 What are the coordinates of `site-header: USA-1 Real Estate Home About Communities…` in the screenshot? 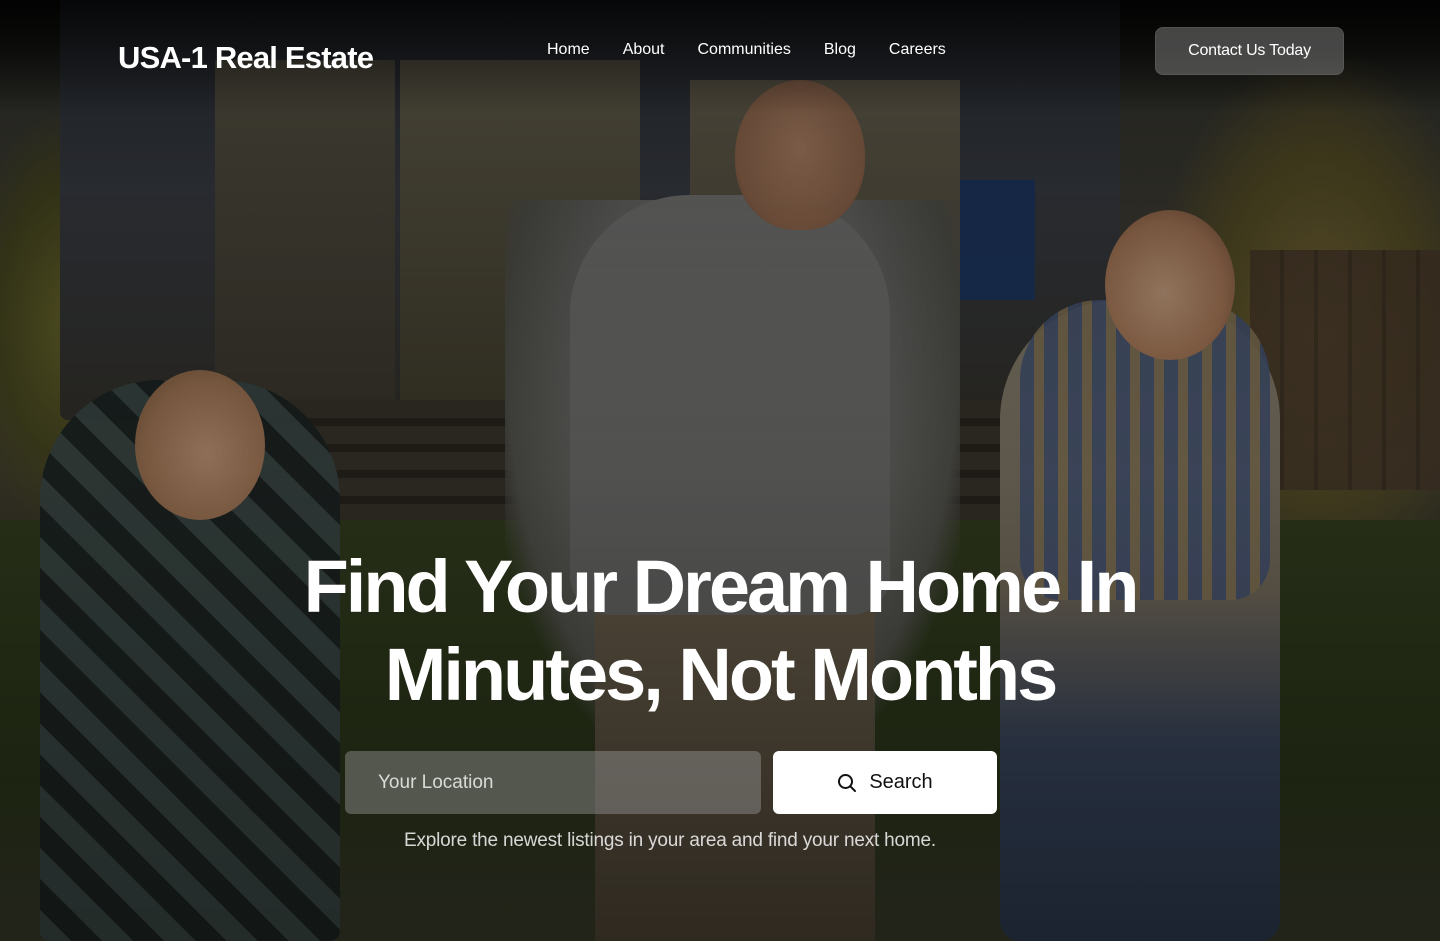 It's located at (720, 55).